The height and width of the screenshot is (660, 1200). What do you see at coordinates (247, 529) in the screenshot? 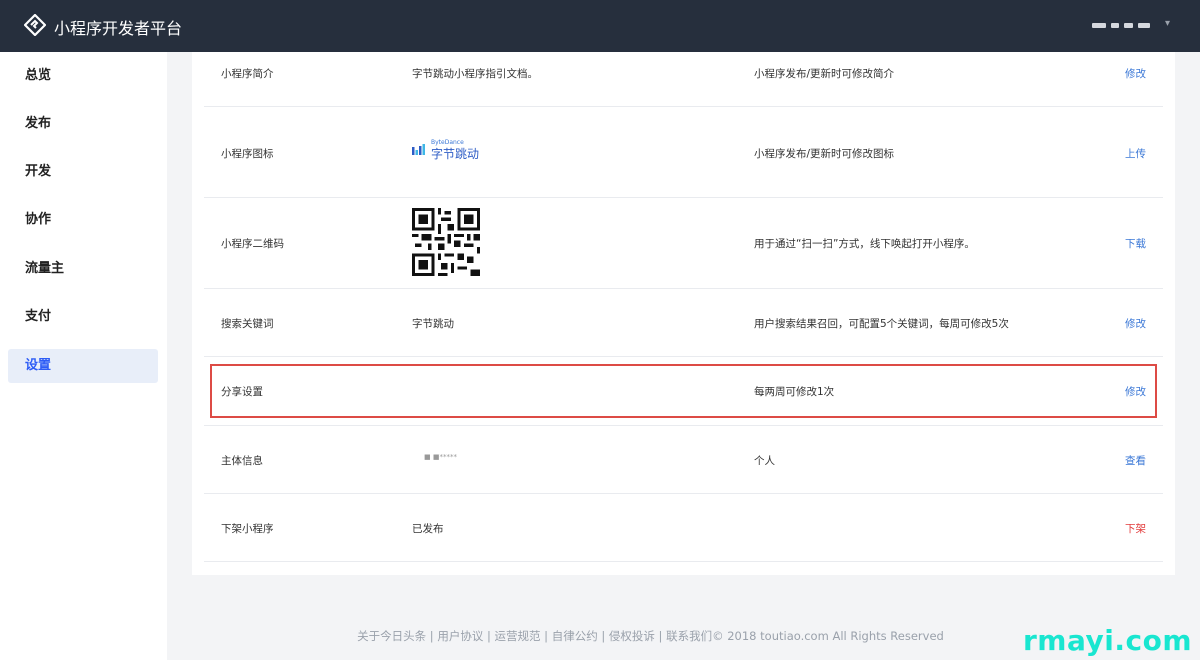
I see `row-label: 下架小程序` at bounding box center [247, 529].